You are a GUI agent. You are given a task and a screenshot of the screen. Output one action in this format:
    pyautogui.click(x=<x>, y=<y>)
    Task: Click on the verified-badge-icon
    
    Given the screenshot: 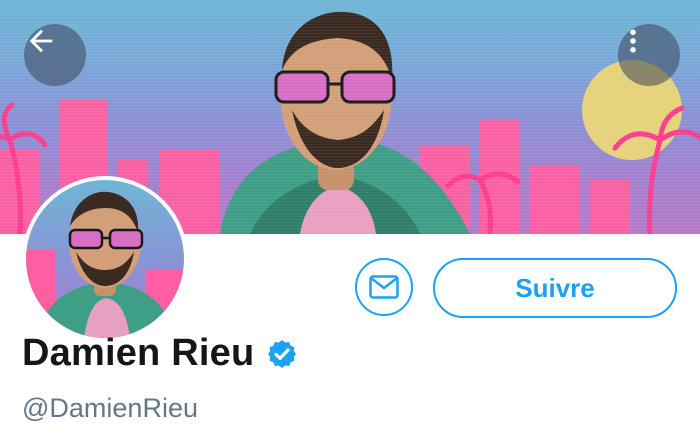 What is the action you would take?
    pyautogui.click(x=282, y=353)
    